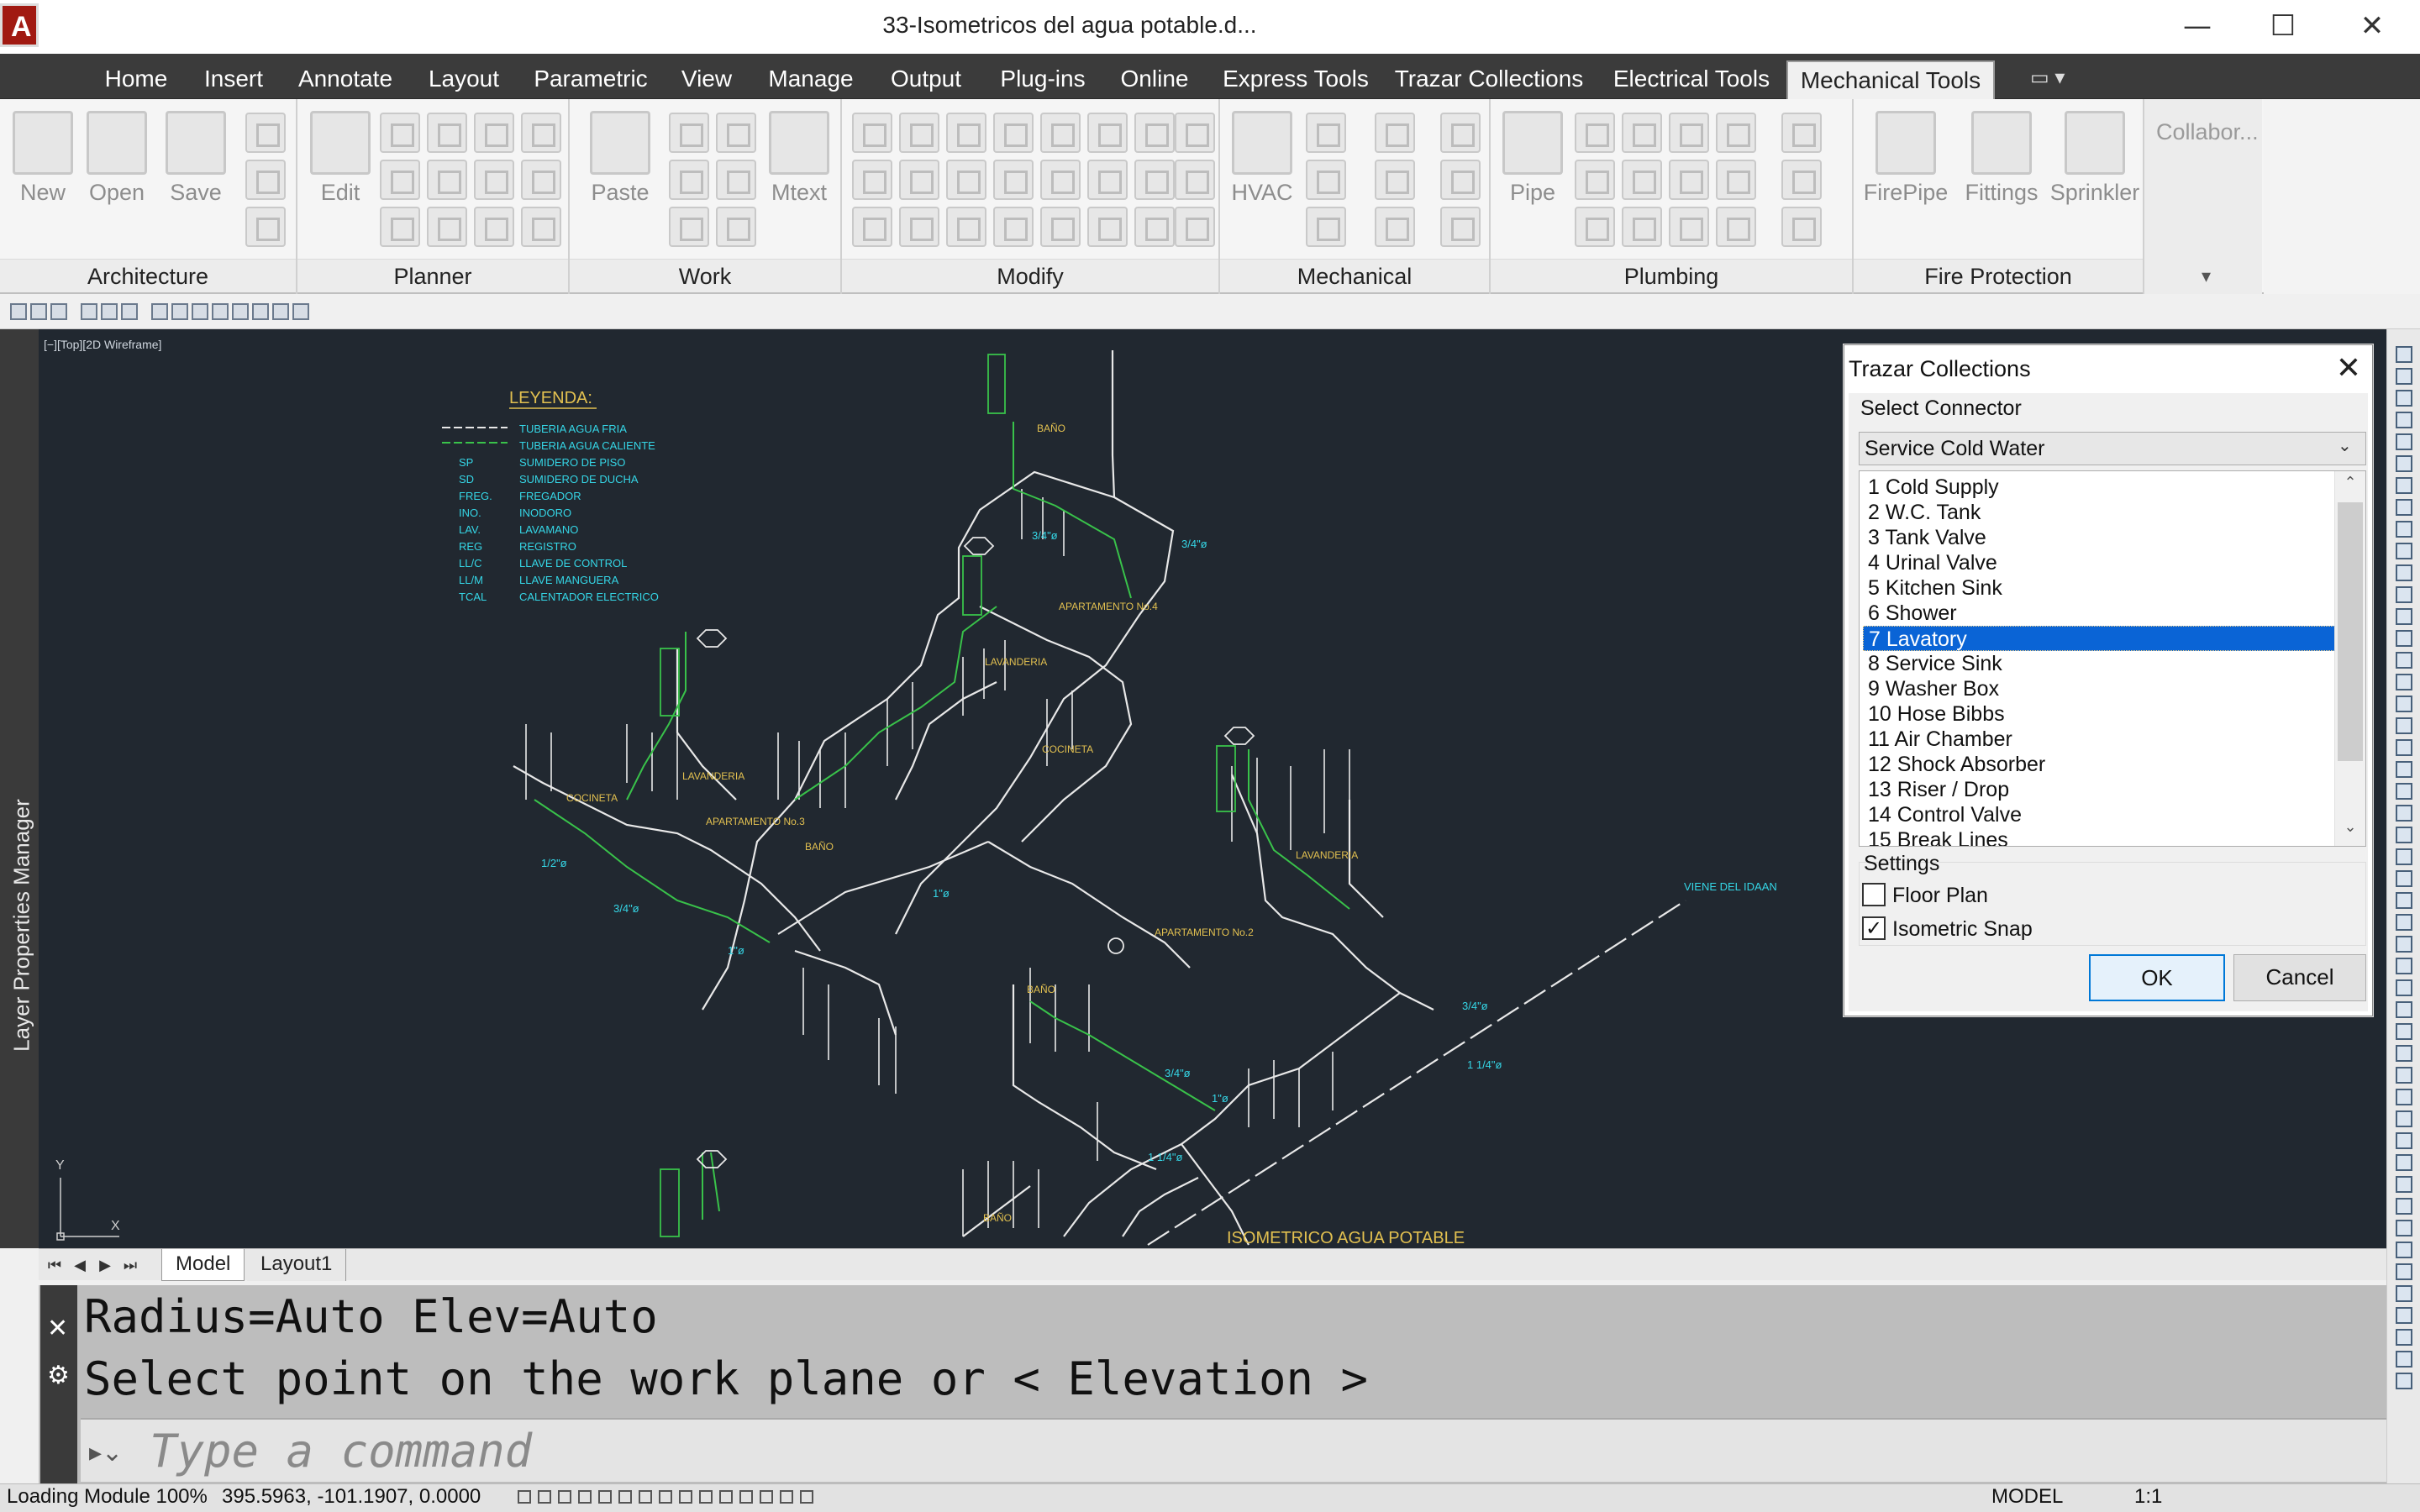  I want to click on sprinkler-button: Sprinkler, so click(2095, 157).